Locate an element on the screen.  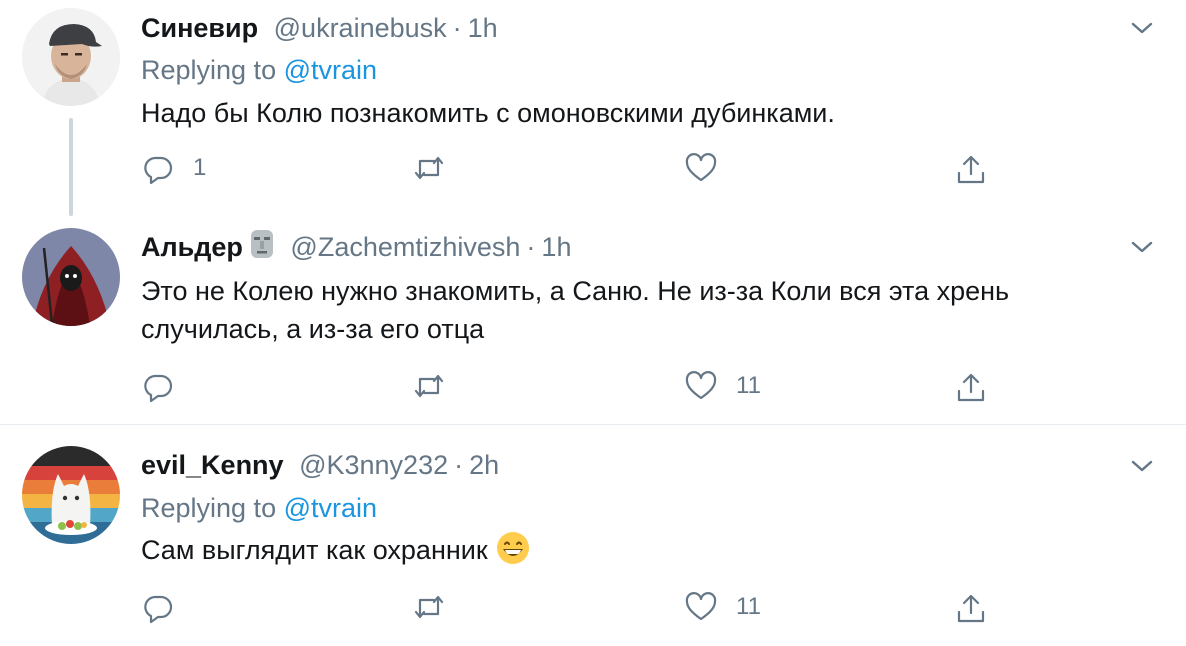
tweet-text-content: Сам выглядит как охранник is located at coordinates (314, 550).